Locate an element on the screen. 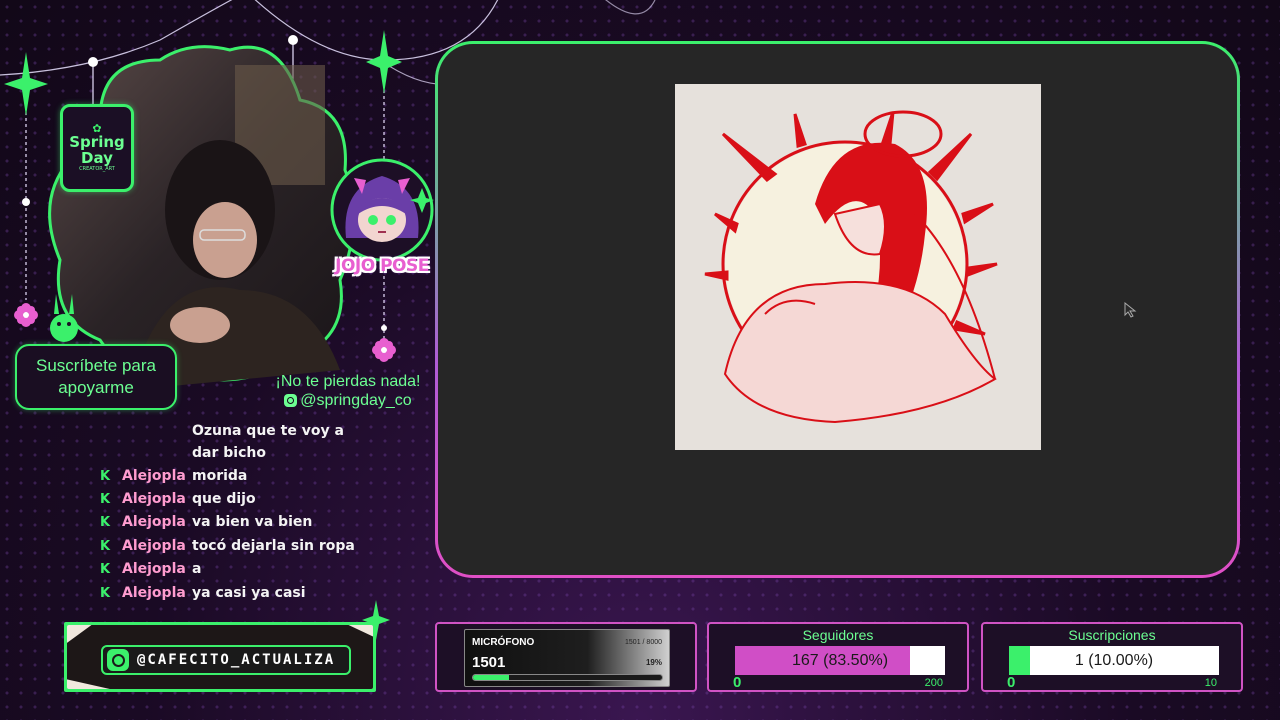 This screenshot has width=1280, height=720. subscriptions-progress-track: 1 (10.00%) is located at coordinates (1114, 660).